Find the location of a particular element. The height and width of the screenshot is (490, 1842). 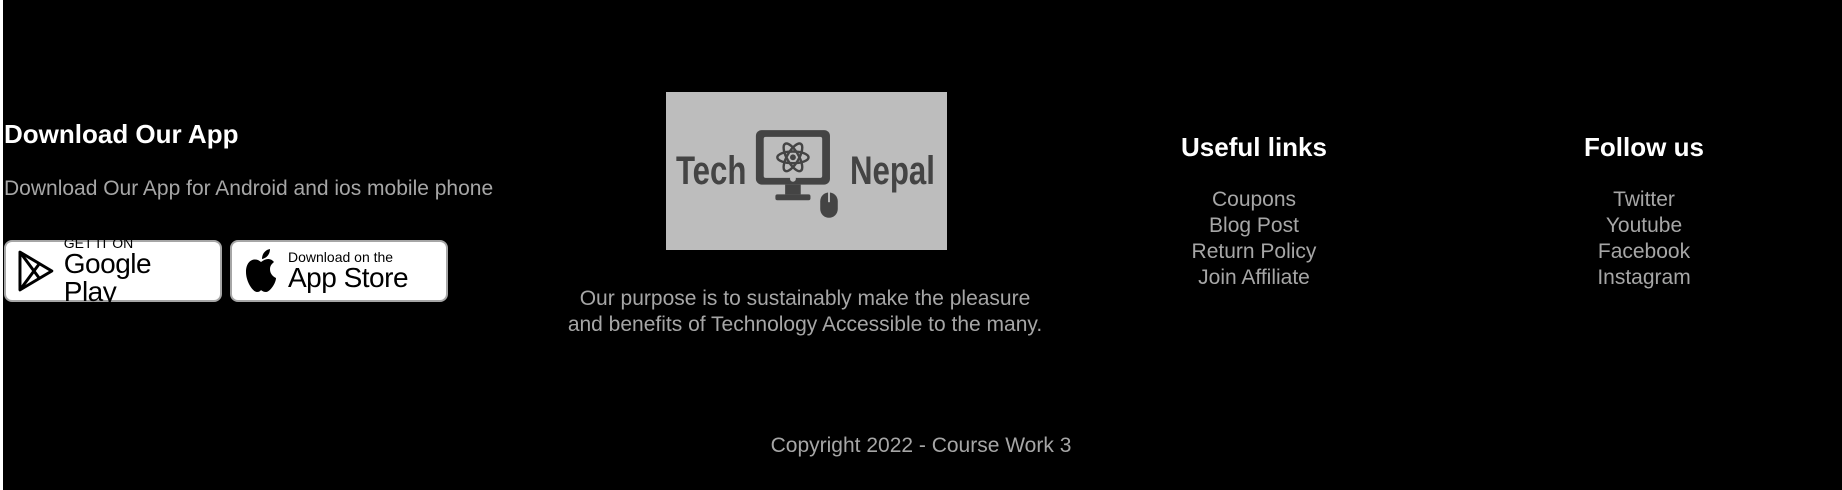

follow-us-list: Twitter Youtube Facebook Instagram is located at coordinates (1644, 239).